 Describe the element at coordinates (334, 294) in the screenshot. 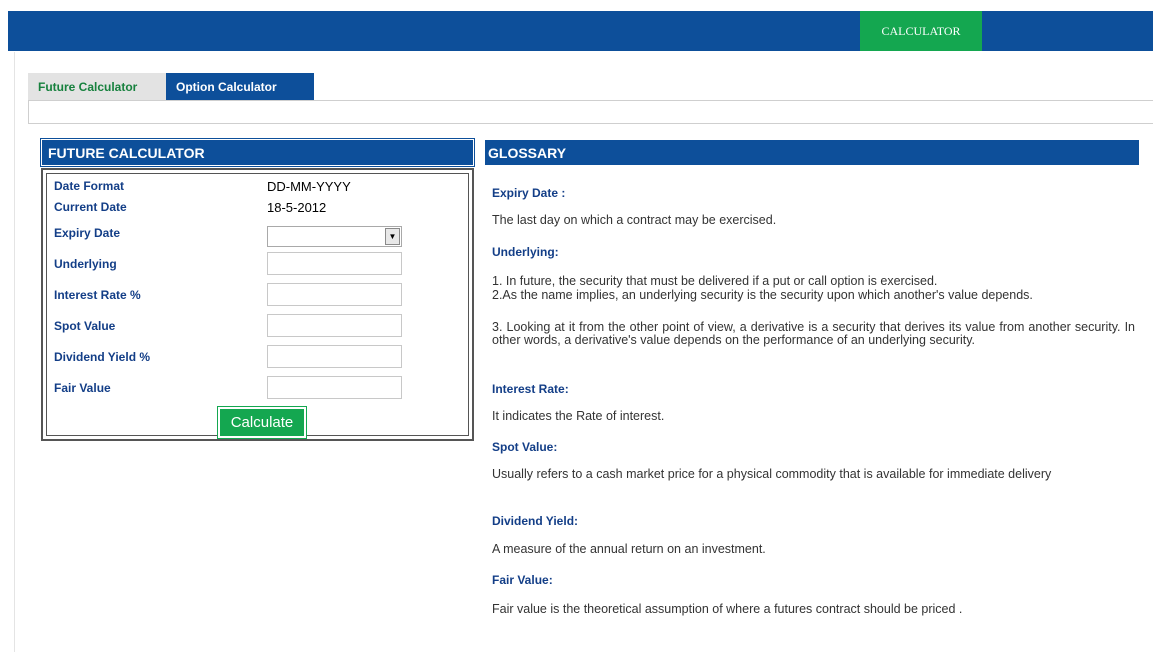

I see `interest-rate-input` at that location.